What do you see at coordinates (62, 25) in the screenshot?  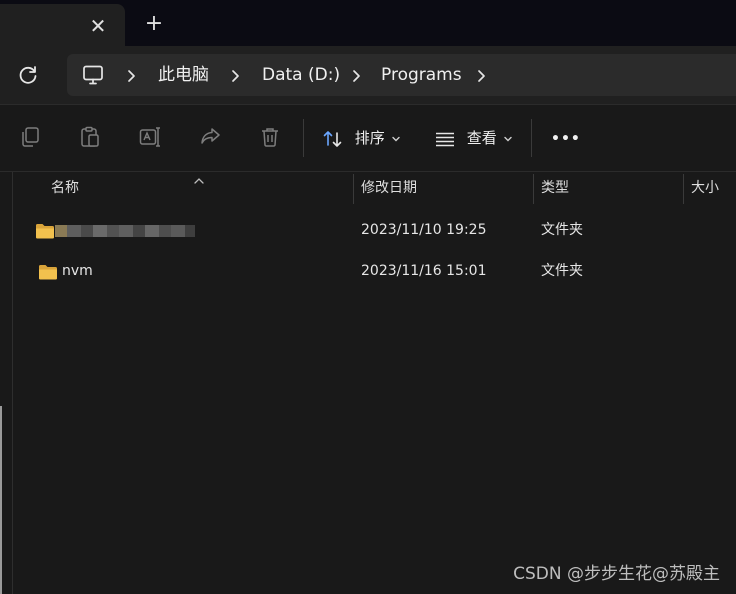 I see `active-tab: ✕` at bounding box center [62, 25].